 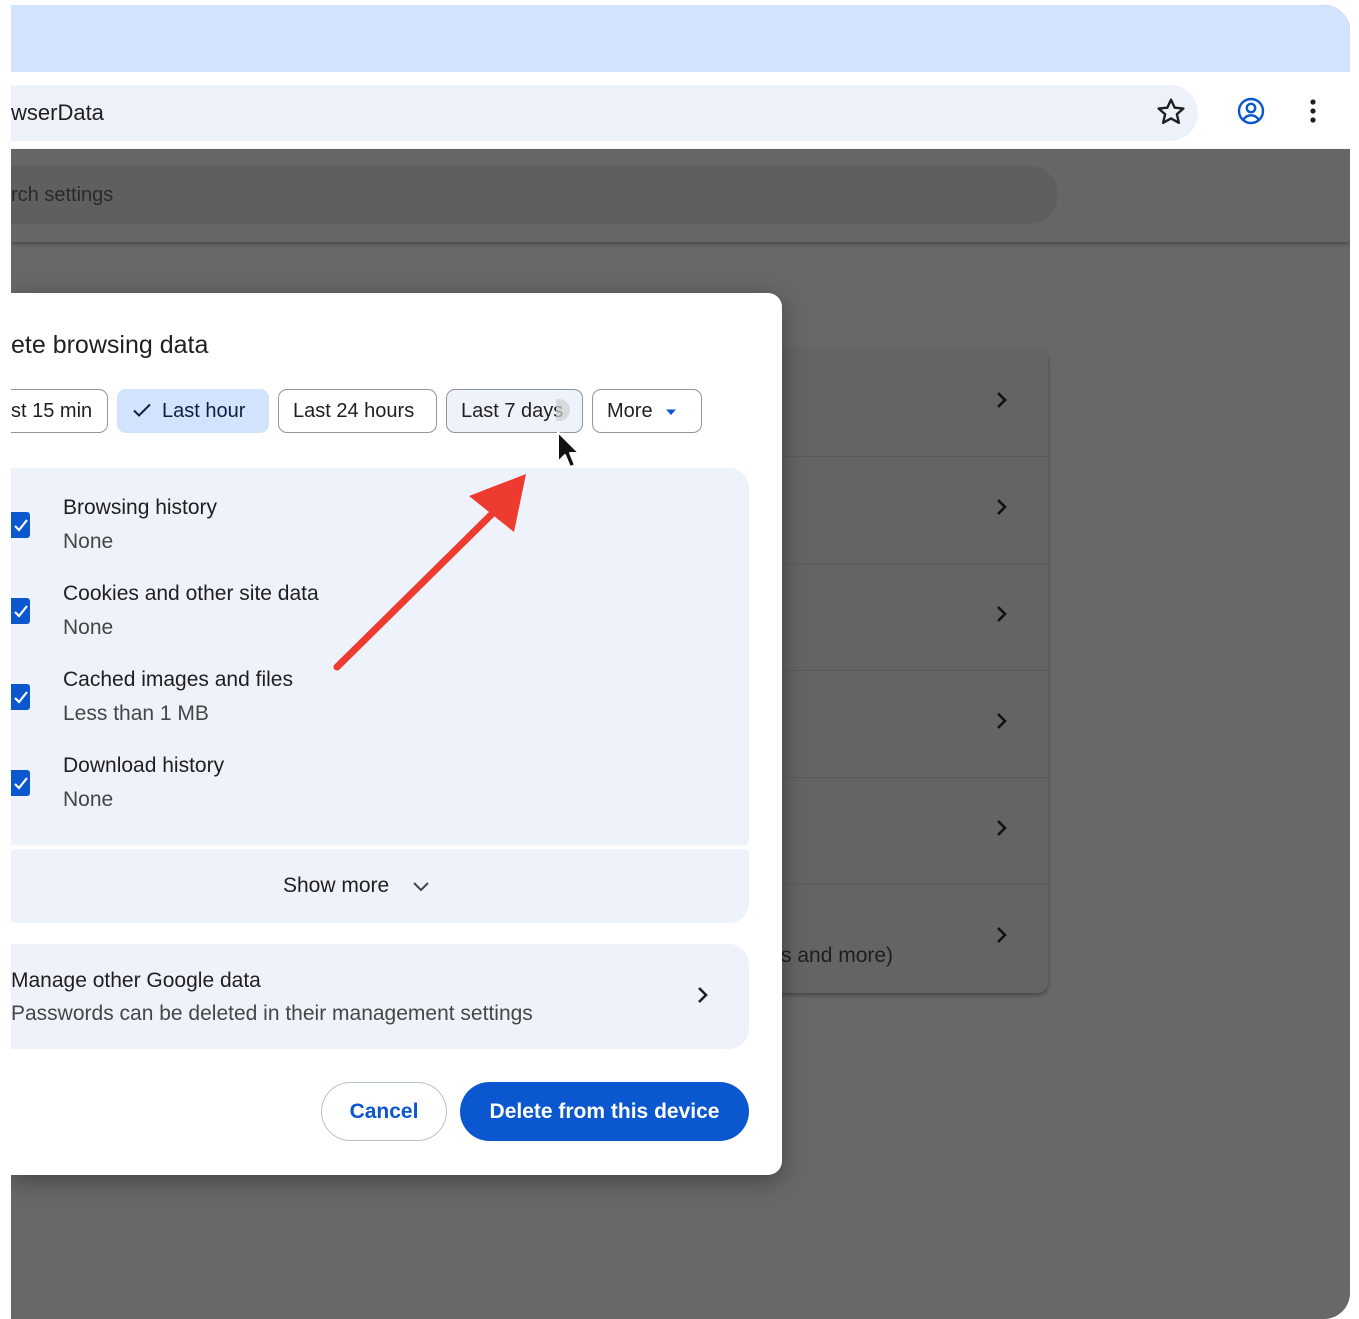 What do you see at coordinates (62, 195) in the screenshot?
I see `settings-search-placeholder: rch settings` at bounding box center [62, 195].